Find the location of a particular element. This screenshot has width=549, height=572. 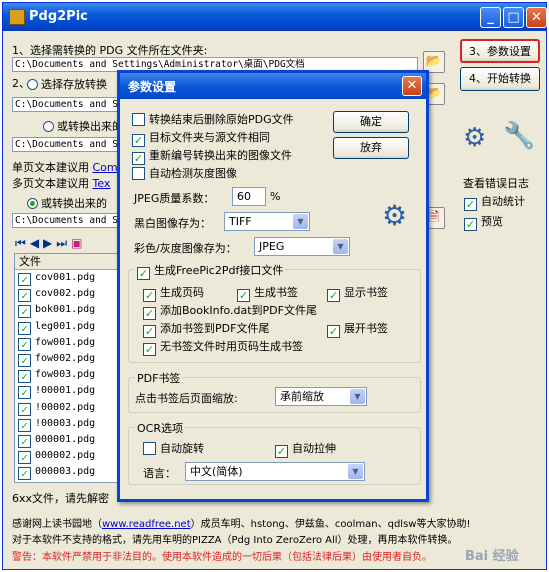

color-format-select: JPEG ▼ is located at coordinates (302, 246).